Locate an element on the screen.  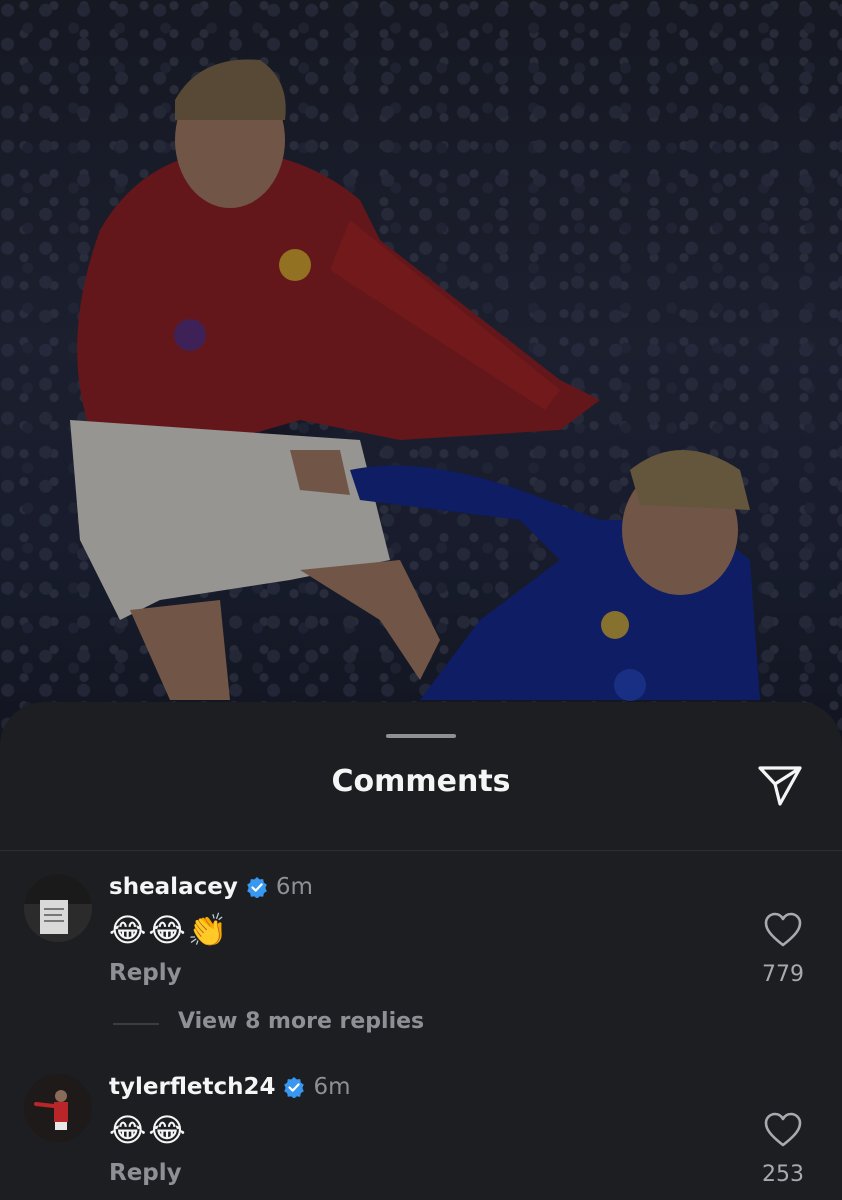
comment-username: shealacey is located at coordinates (173, 887).